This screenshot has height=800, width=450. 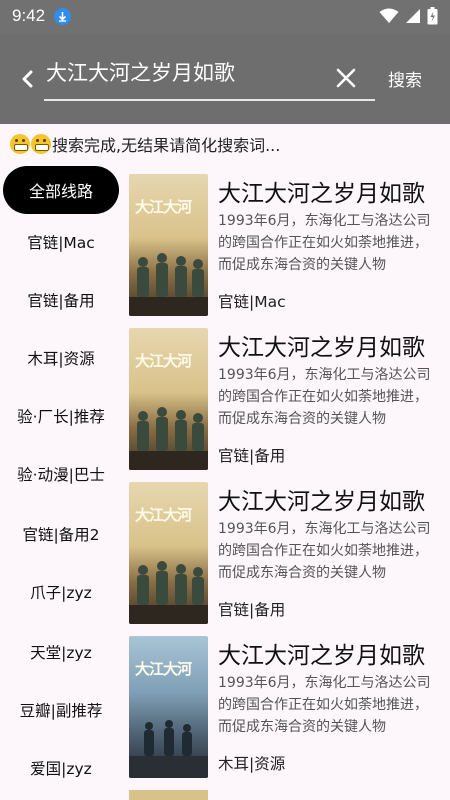 I want to click on result-source: 官链|Mac, so click(x=252, y=302).